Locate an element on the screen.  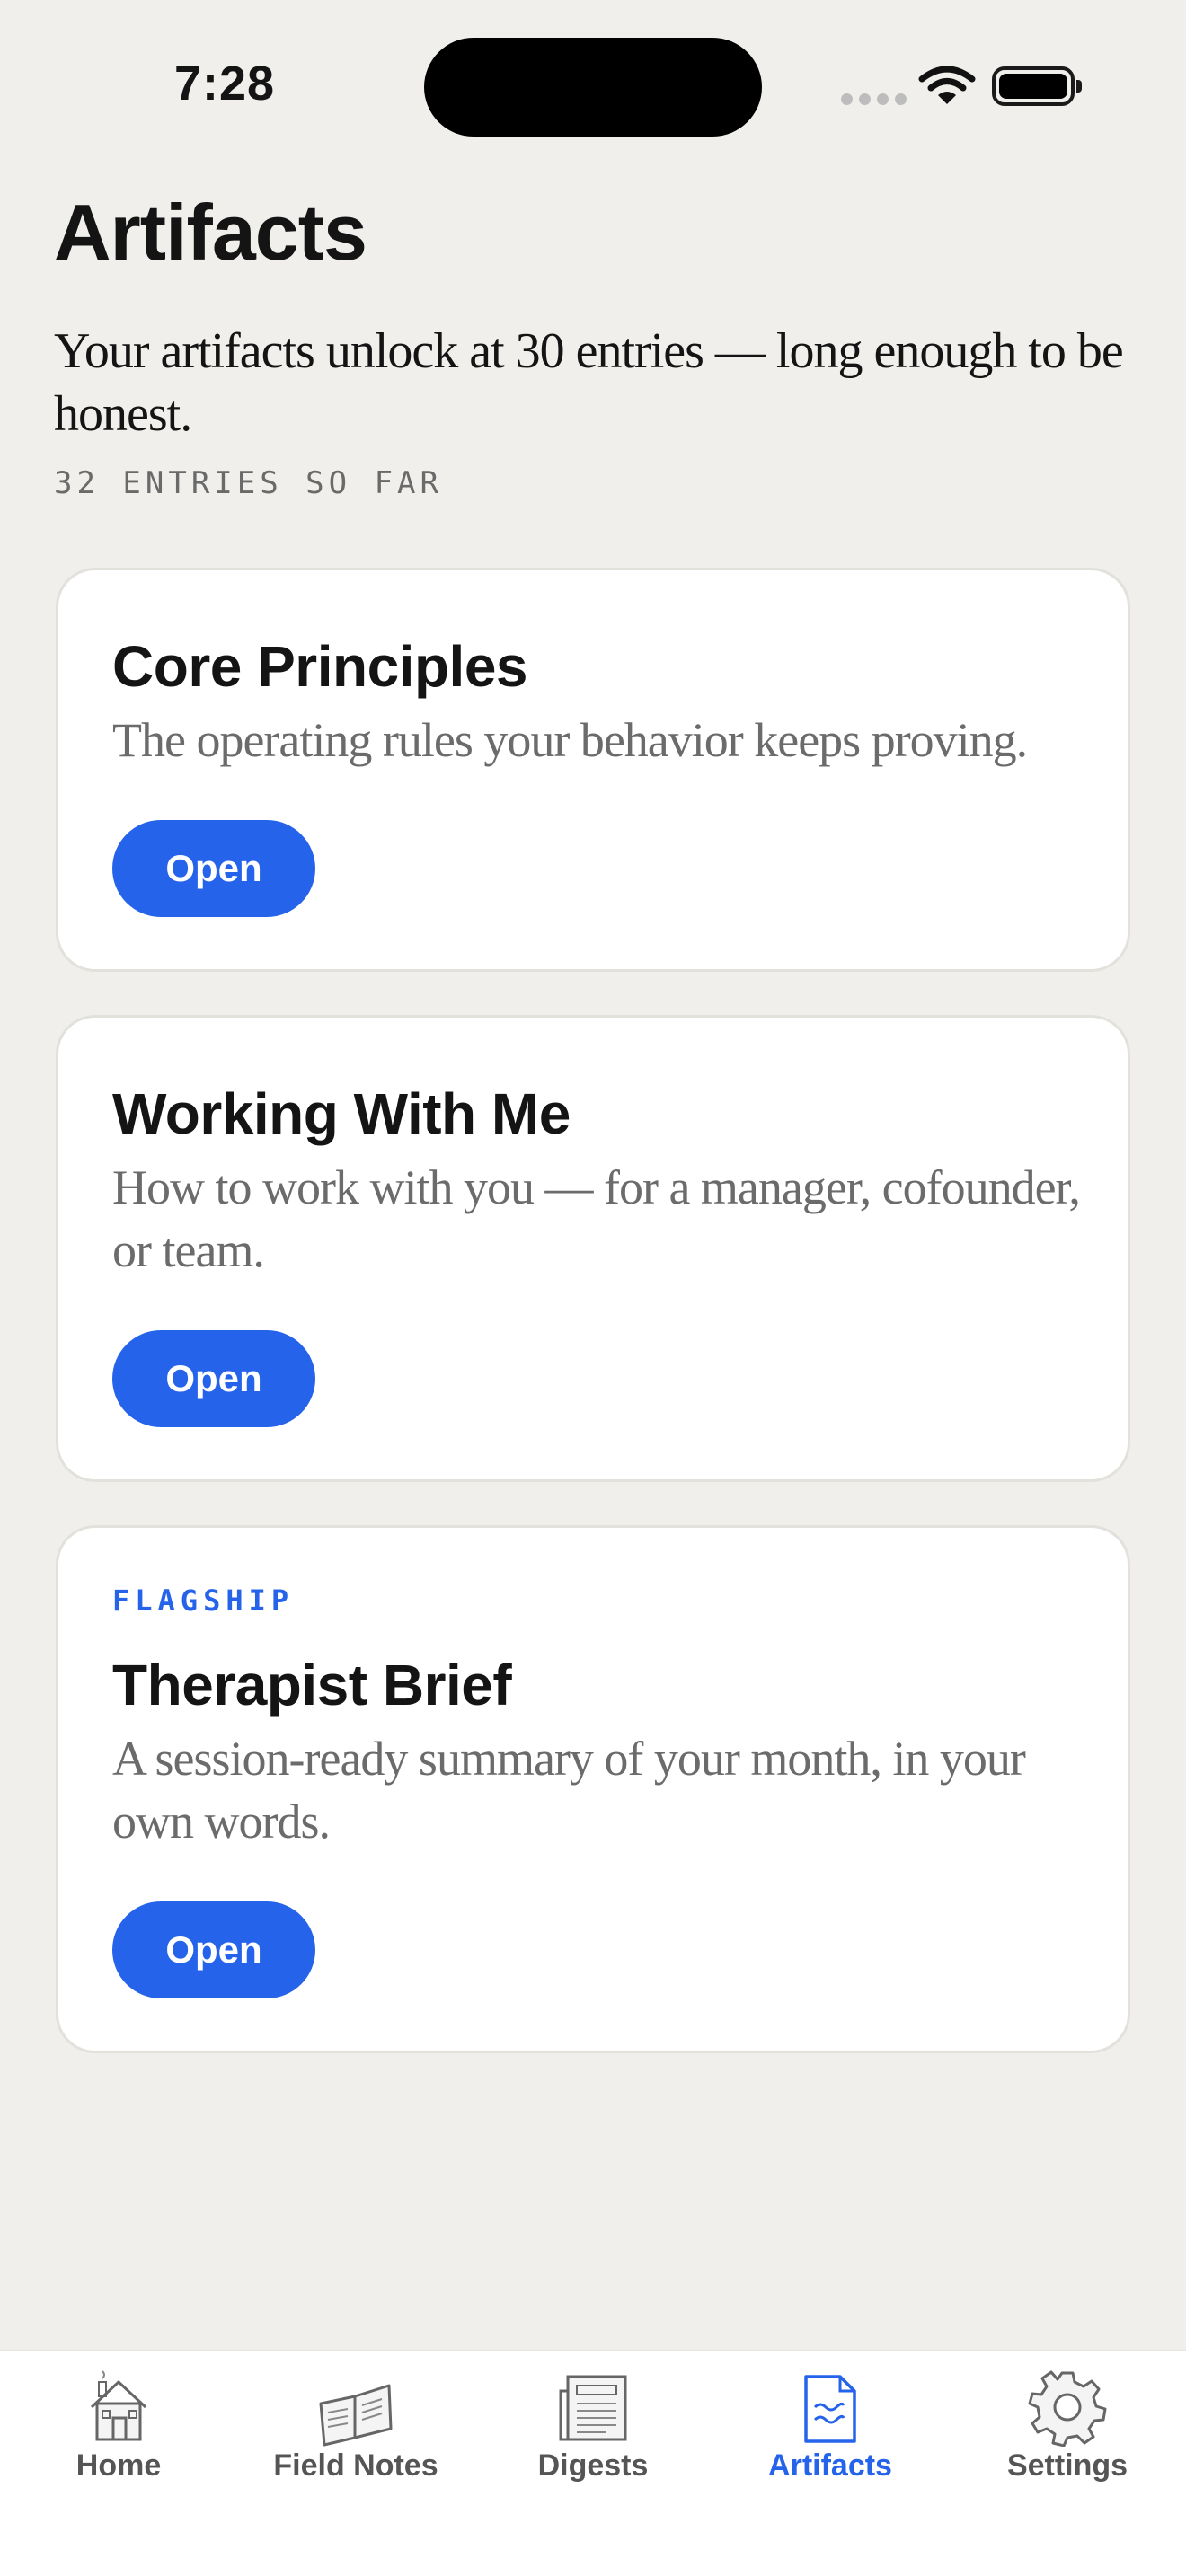
page-title: Artifacts is located at coordinates (210, 233).